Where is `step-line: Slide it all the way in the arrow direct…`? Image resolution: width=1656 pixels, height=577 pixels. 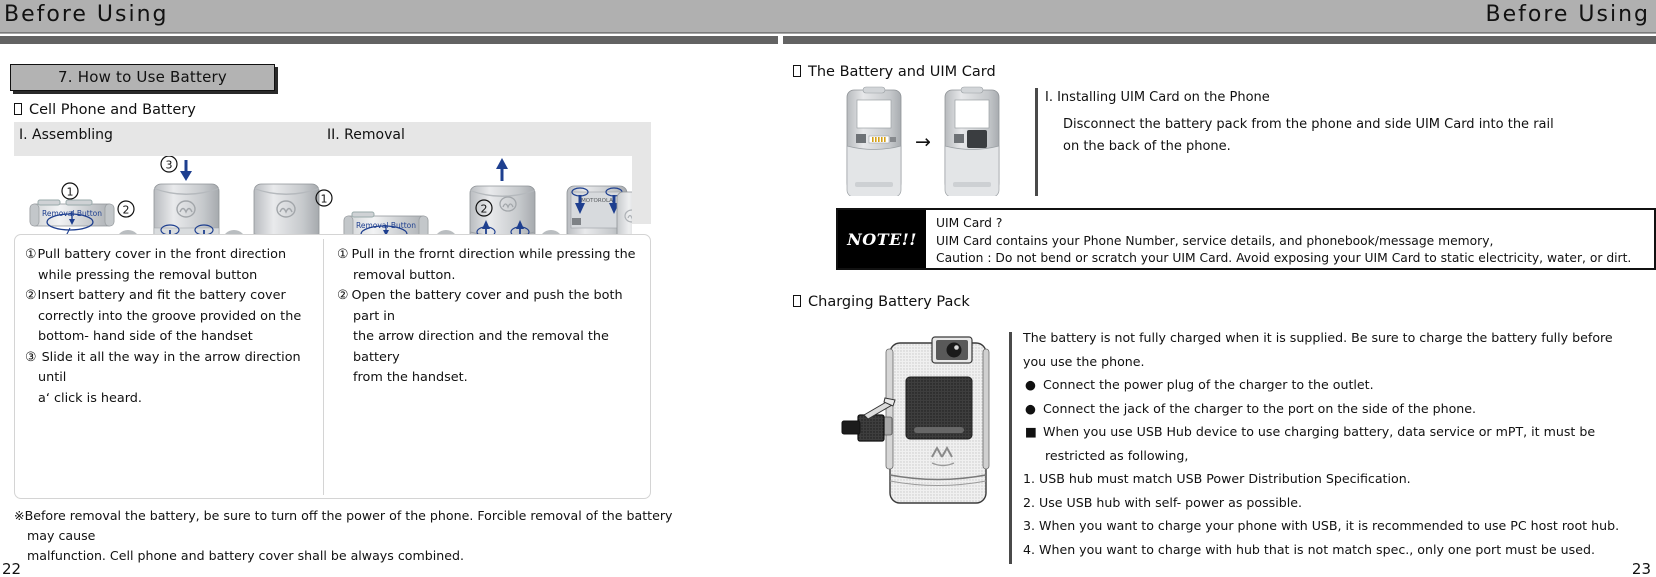
step-line: Slide it all the way in the arrow direct… is located at coordinates (169, 367).